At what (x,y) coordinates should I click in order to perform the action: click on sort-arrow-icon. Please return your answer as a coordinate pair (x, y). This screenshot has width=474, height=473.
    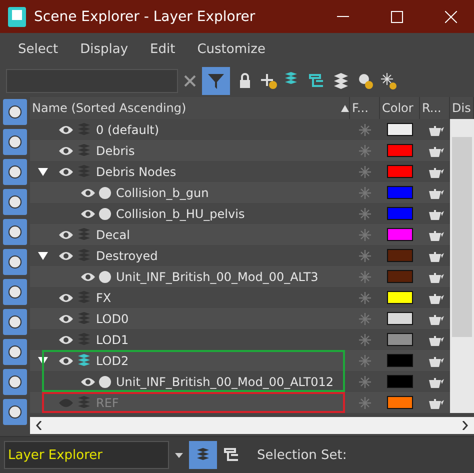
    Looking at the image, I should click on (345, 108).